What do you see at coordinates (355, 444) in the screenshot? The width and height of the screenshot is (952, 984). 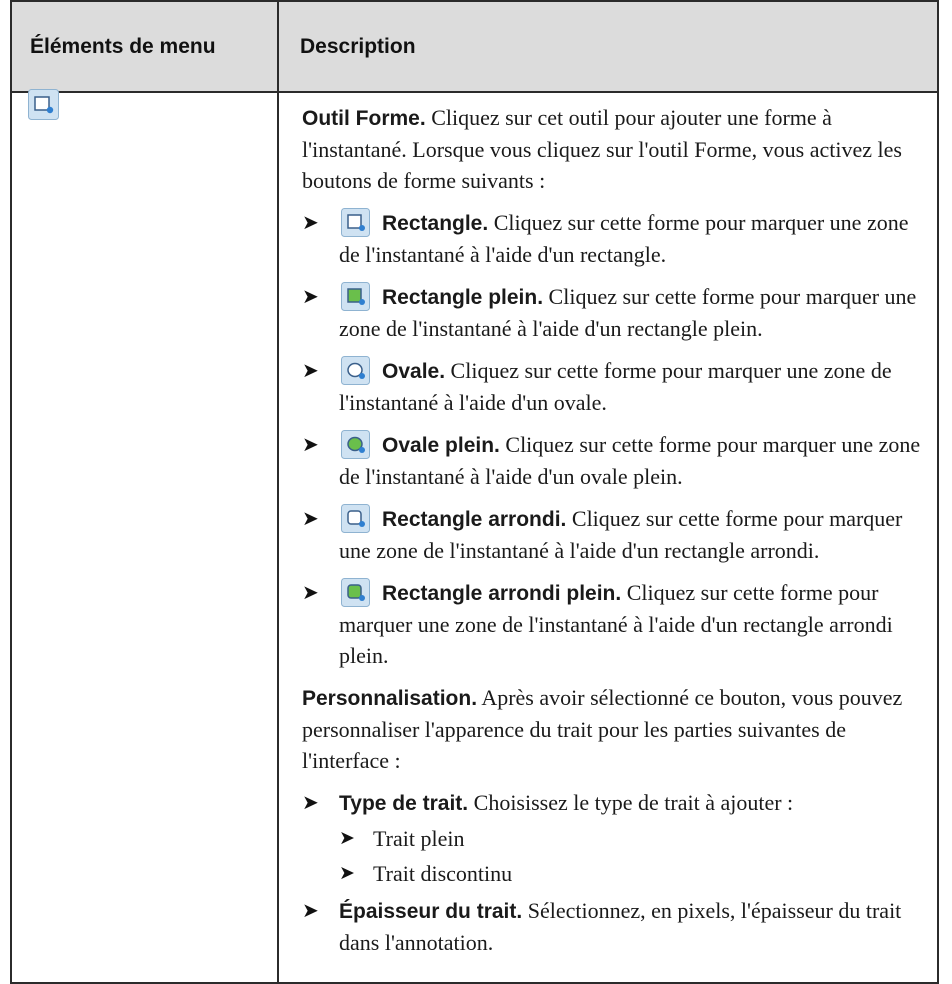 I see `filled-oval-icon` at bounding box center [355, 444].